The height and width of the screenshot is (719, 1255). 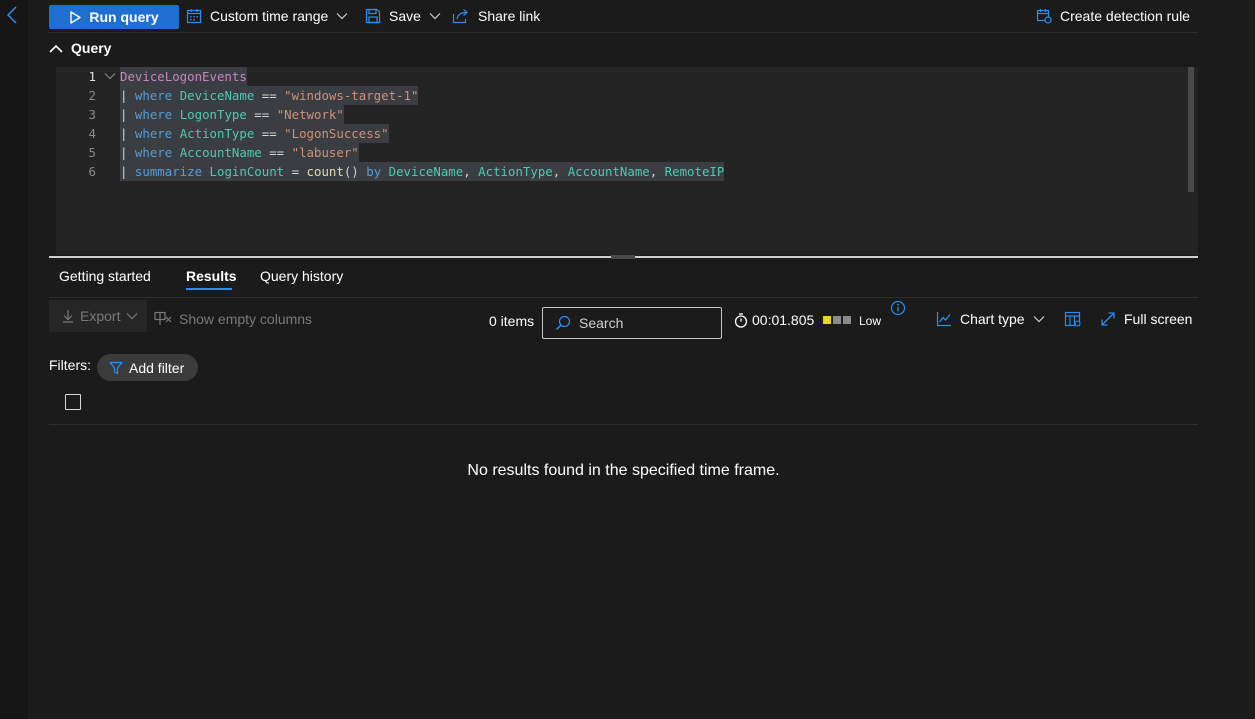 I want to click on share-icon, so click(x=460, y=16).